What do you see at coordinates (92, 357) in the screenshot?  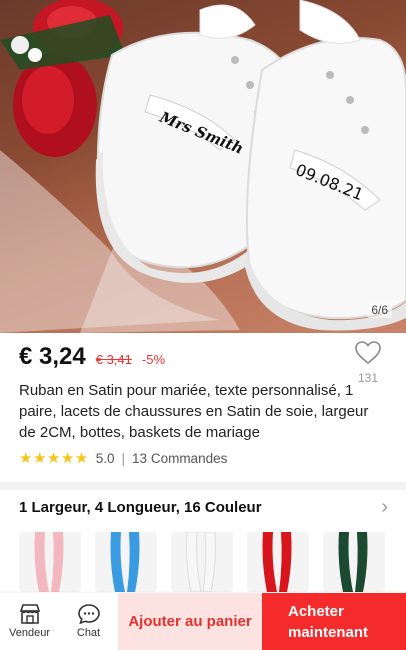 I see `price-row: € 3,24 € 3,41 -5%` at bounding box center [92, 357].